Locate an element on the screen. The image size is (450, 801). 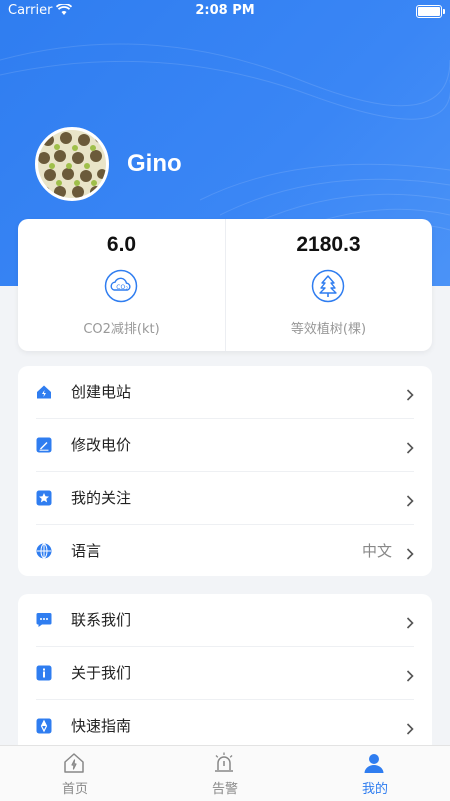
info-icon is located at coordinates (44, 673).